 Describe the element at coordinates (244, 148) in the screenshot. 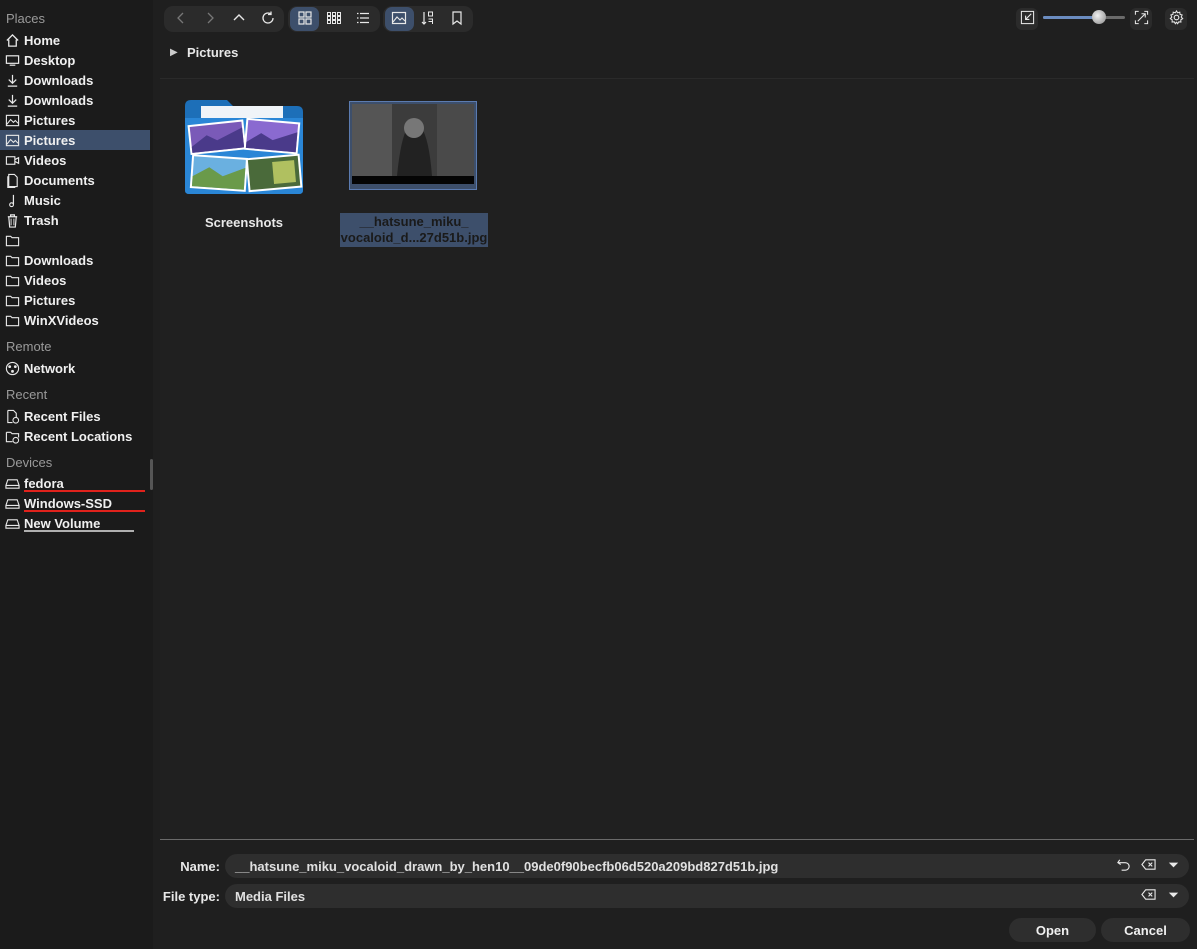

I see `folder-item-screenshots` at that location.